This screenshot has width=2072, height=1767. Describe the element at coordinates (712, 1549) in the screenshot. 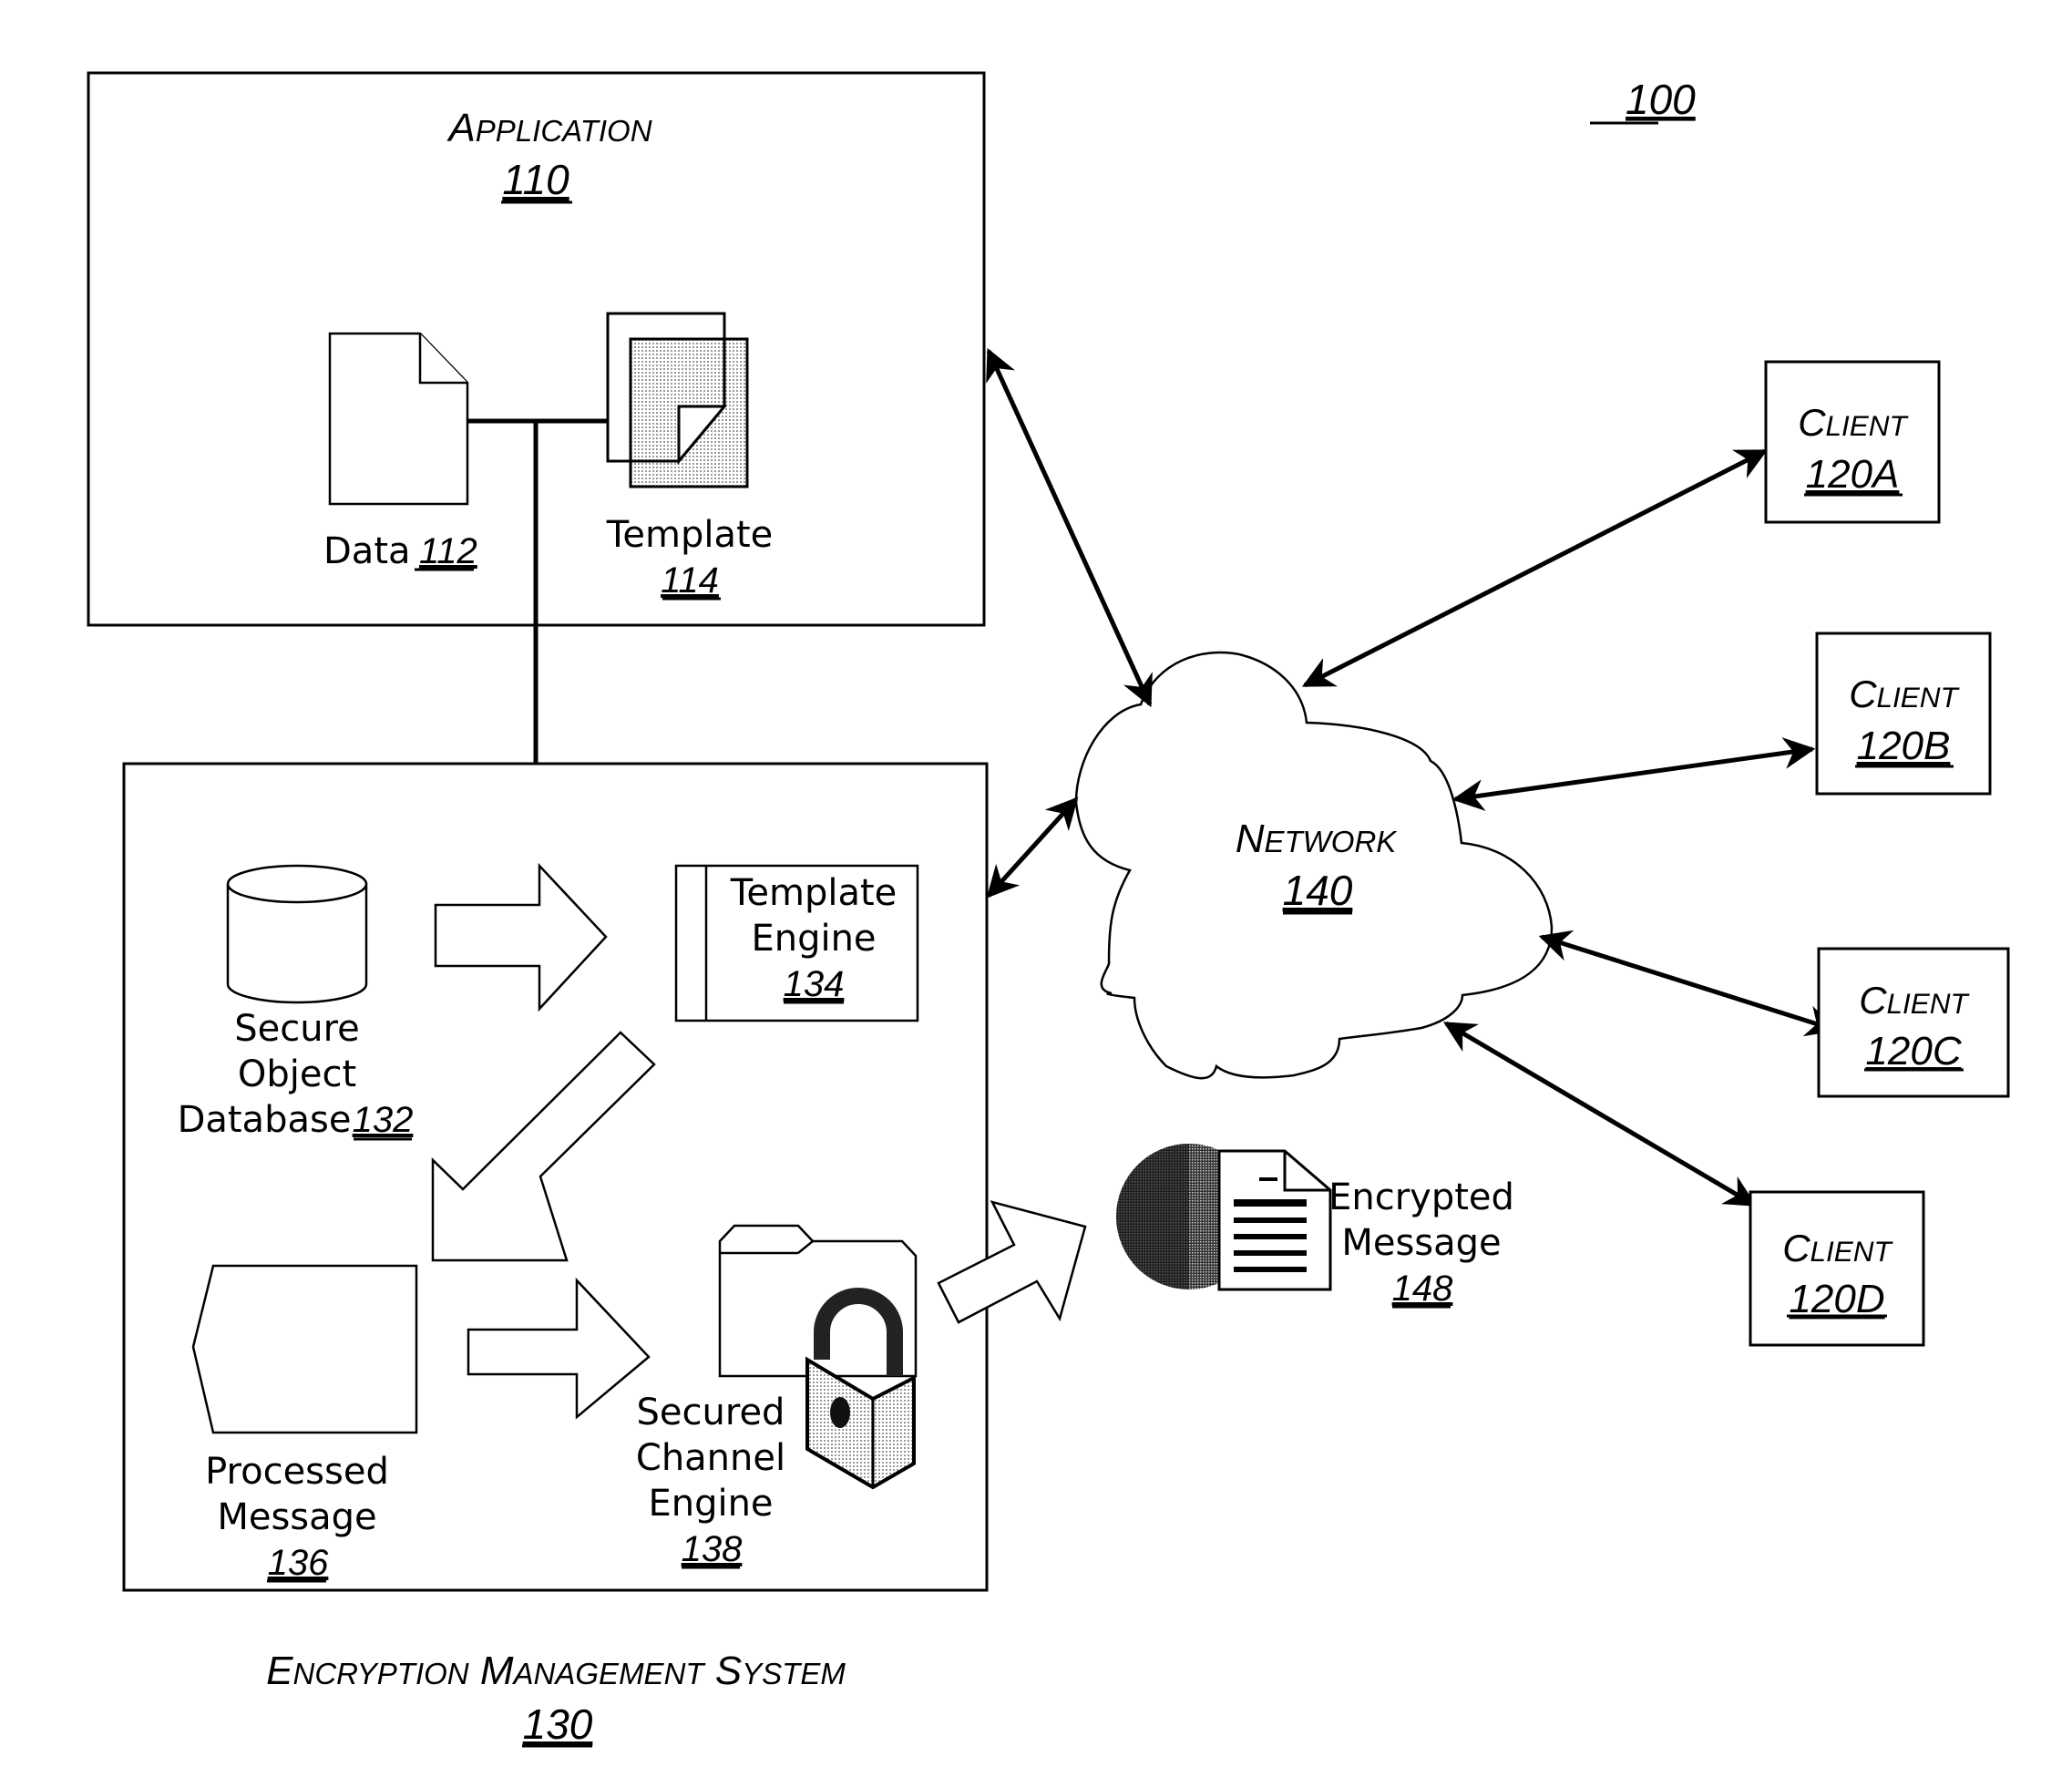

I see `secured-channel-number: 138` at that location.